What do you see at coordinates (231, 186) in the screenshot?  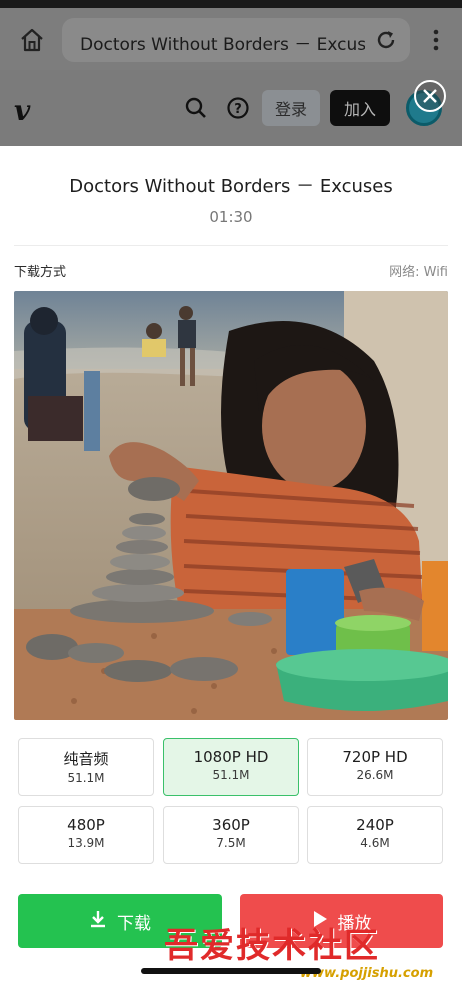 I see `video-title: Doctors Without Borders － Excuses` at bounding box center [231, 186].